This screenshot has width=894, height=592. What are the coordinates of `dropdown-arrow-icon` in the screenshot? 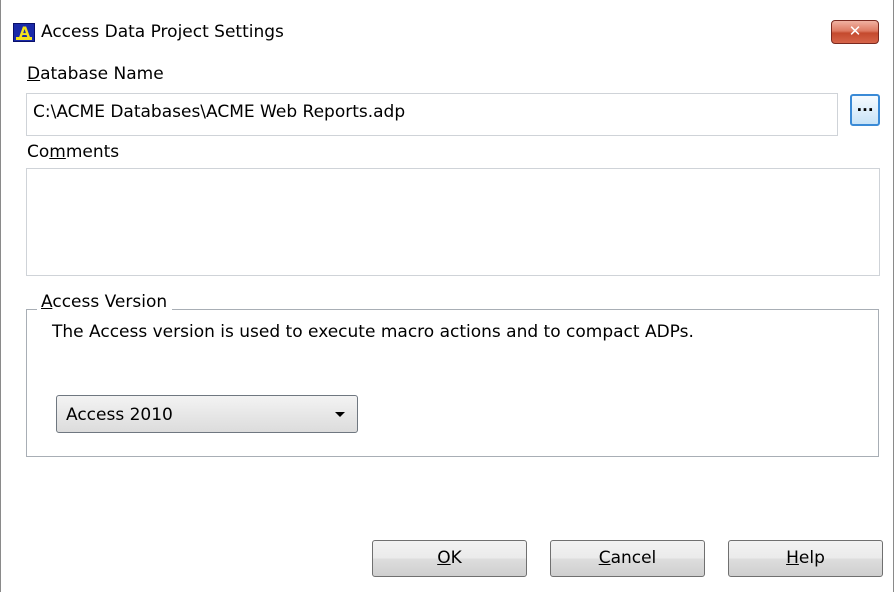 It's located at (340, 414).